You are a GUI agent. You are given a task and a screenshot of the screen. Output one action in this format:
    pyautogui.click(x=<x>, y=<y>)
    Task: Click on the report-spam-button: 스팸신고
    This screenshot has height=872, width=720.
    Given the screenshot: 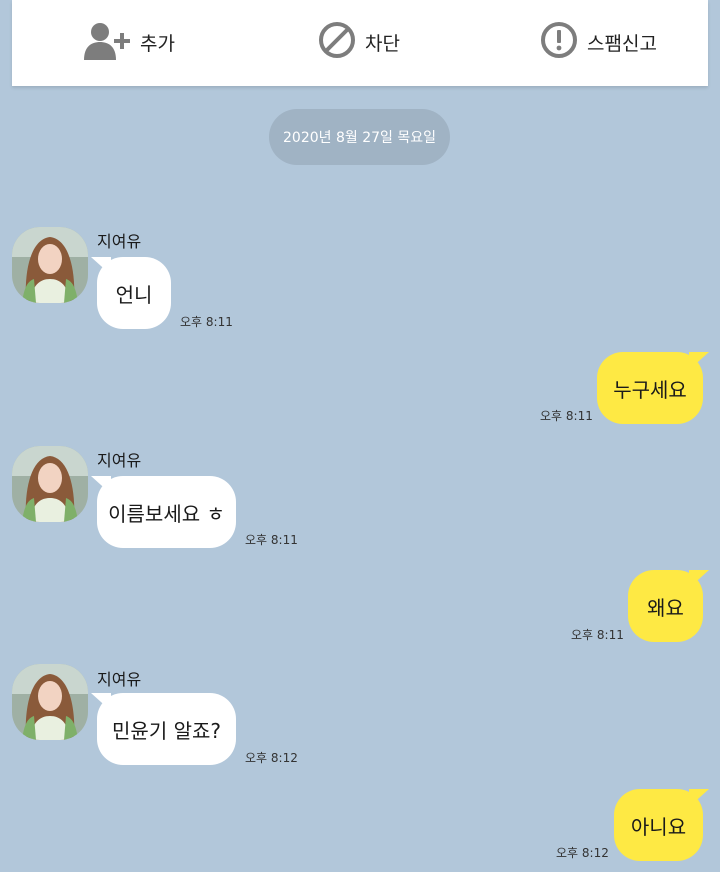 What is the action you would take?
    pyautogui.click(x=598, y=42)
    